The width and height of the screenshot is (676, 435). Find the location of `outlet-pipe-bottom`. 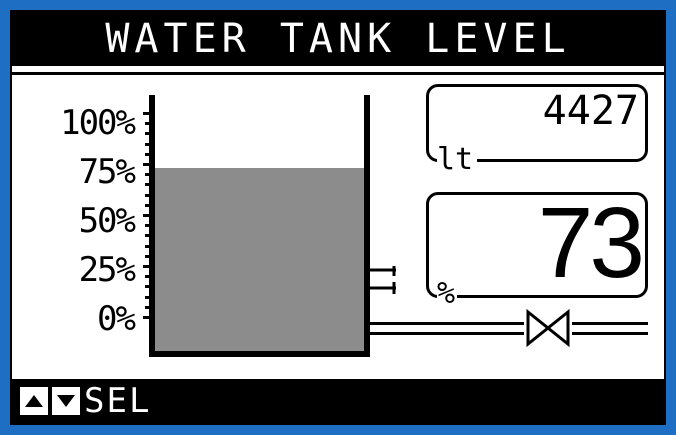

outlet-pipe-bottom is located at coordinates (509, 333).